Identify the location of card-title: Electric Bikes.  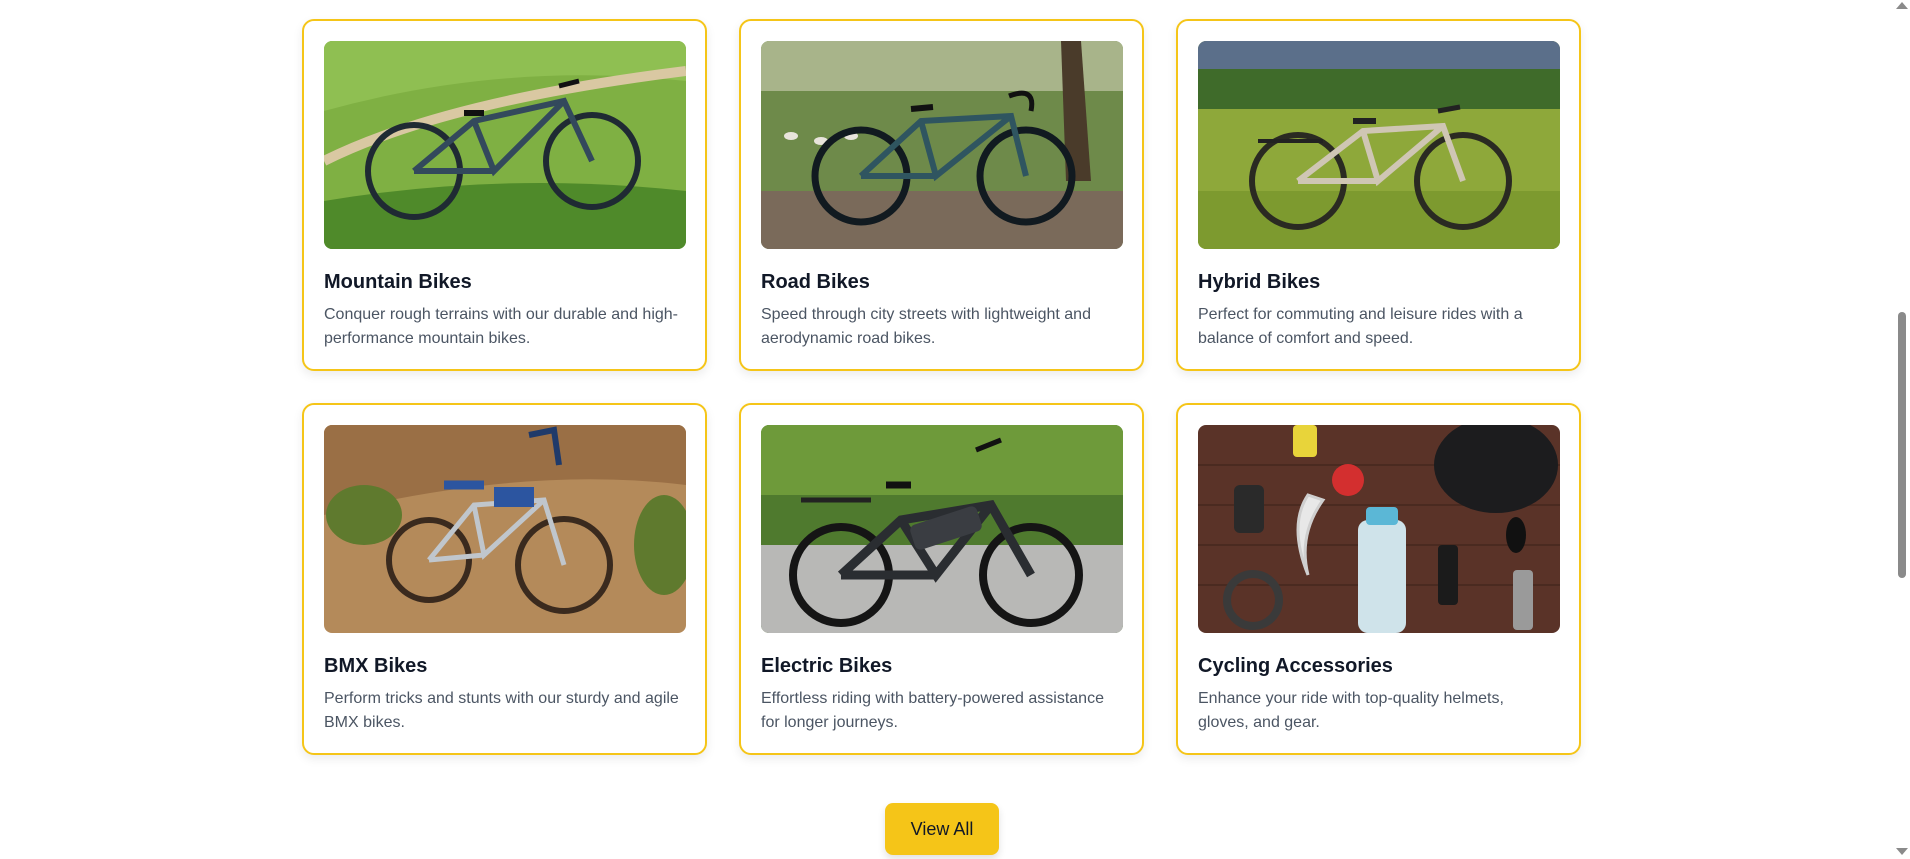
(827, 666).